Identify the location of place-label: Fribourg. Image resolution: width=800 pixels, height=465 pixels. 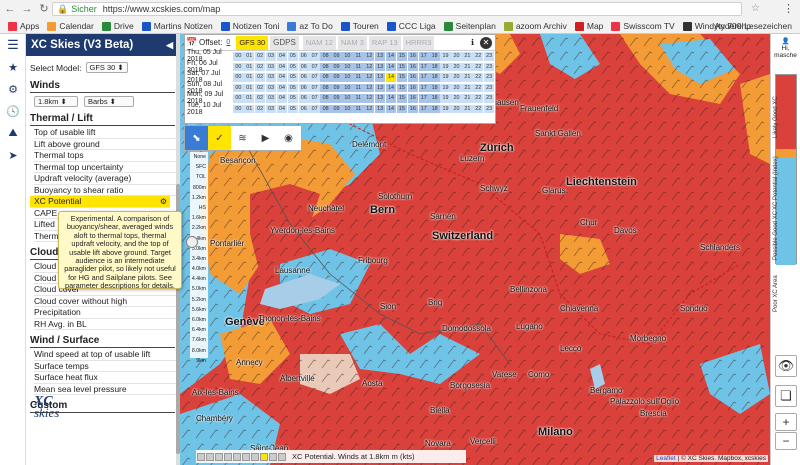
(373, 260).